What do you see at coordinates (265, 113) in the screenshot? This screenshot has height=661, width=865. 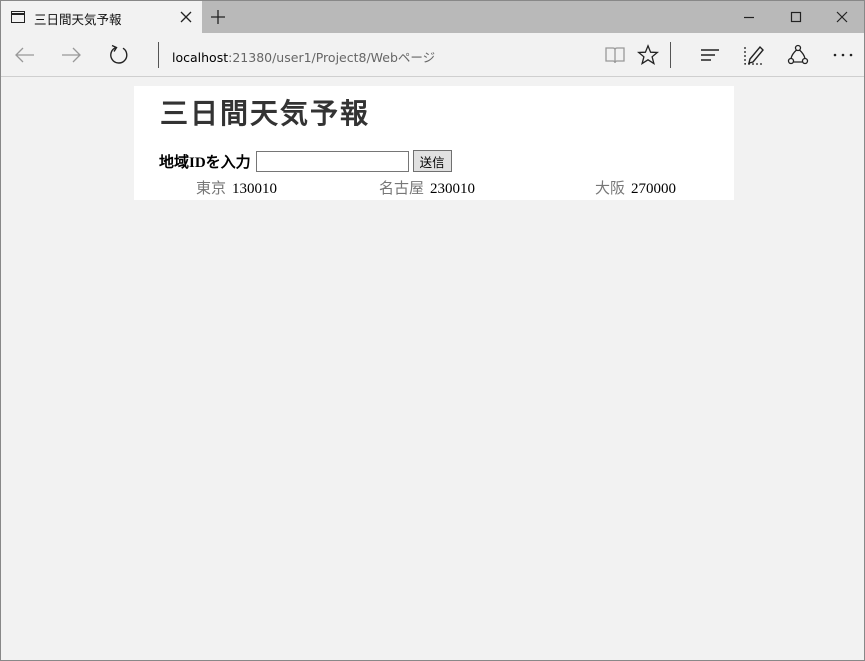 I see `page-title: 三日間天気予報` at bounding box center [265, 113].